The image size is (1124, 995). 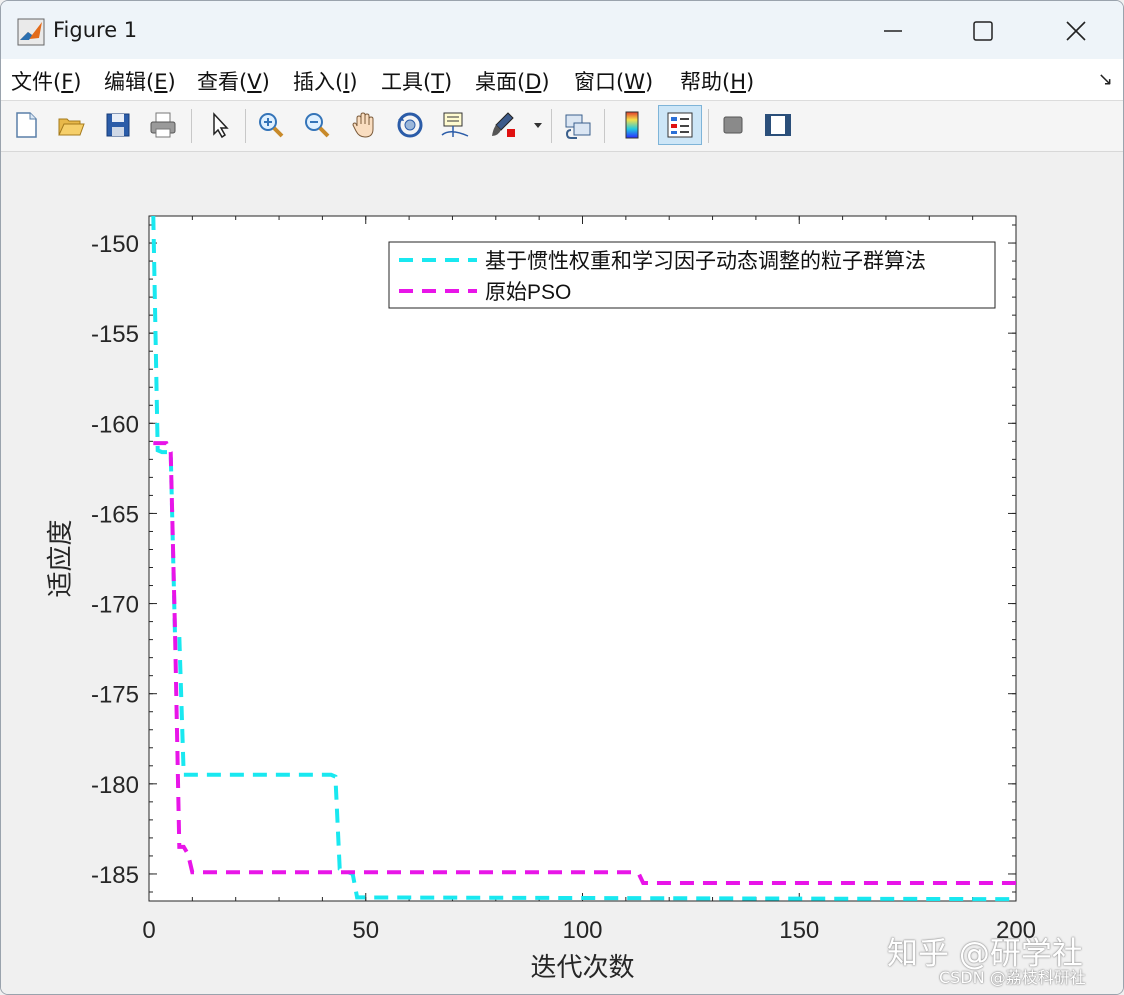 What do you see at coordinates (1105, 79) in the screenshot?
I see `dock-arrow-icon: ↘` at bounding box center [1105, 79].